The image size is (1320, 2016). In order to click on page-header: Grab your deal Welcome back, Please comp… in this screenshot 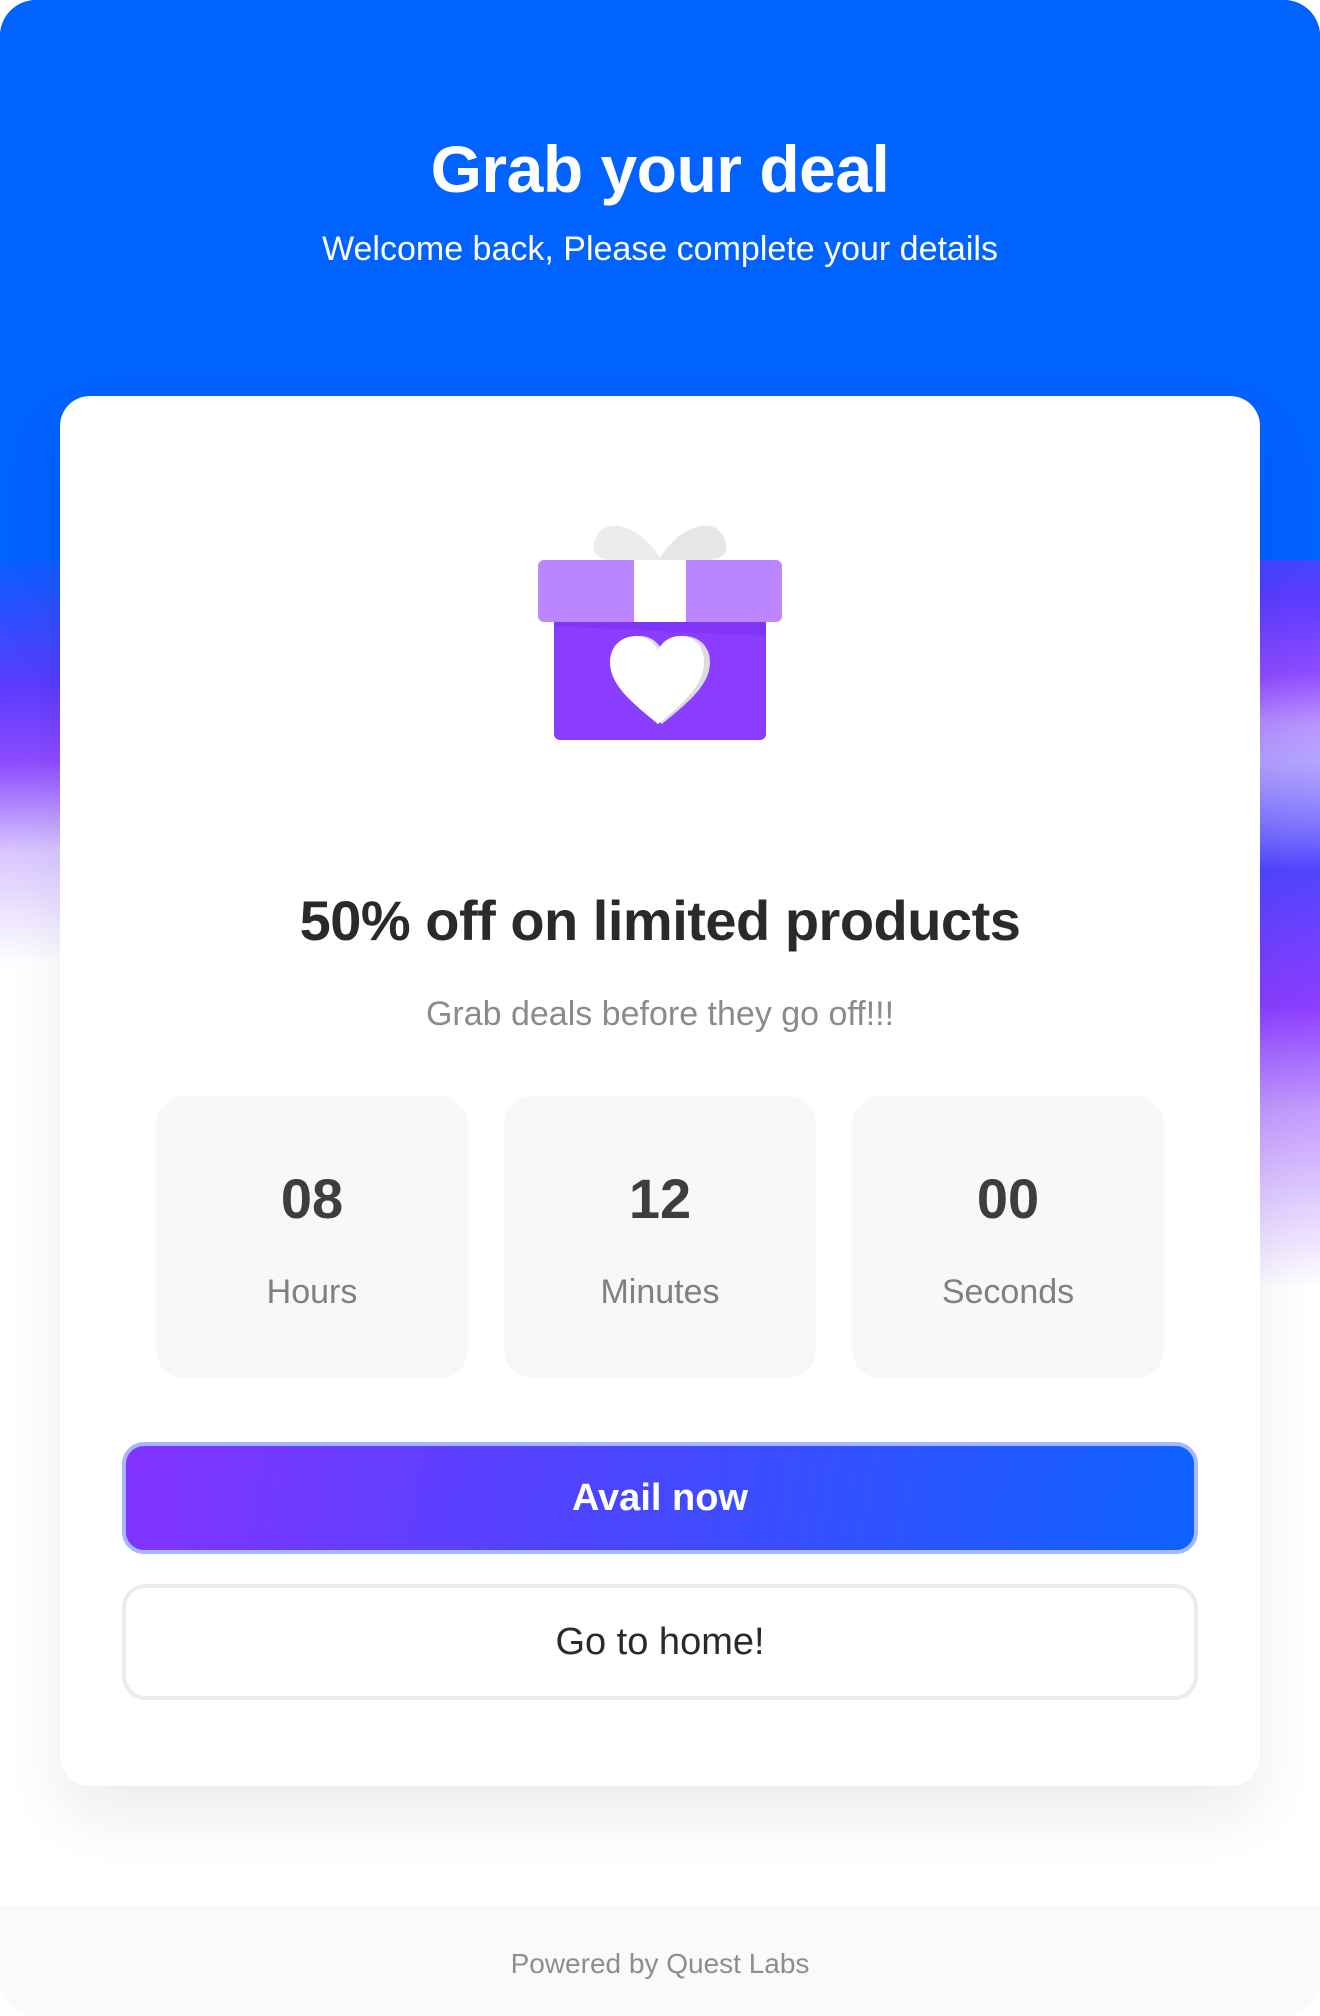, I will do `click(660, 198)`.